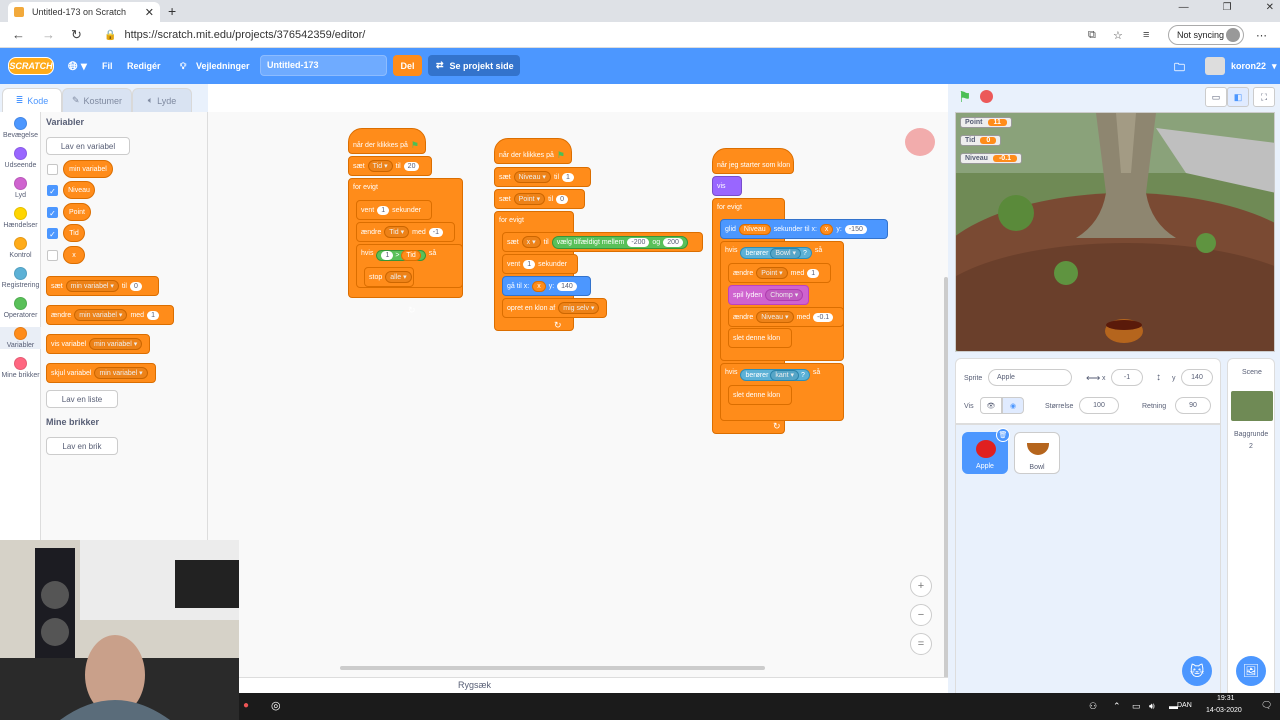 The width and height of the screenshot is (1280, 720). What do you see at coordinates (411, 166) in the screenshot?
I see `s1-set-val: 20` at bounding box center [411, 166].